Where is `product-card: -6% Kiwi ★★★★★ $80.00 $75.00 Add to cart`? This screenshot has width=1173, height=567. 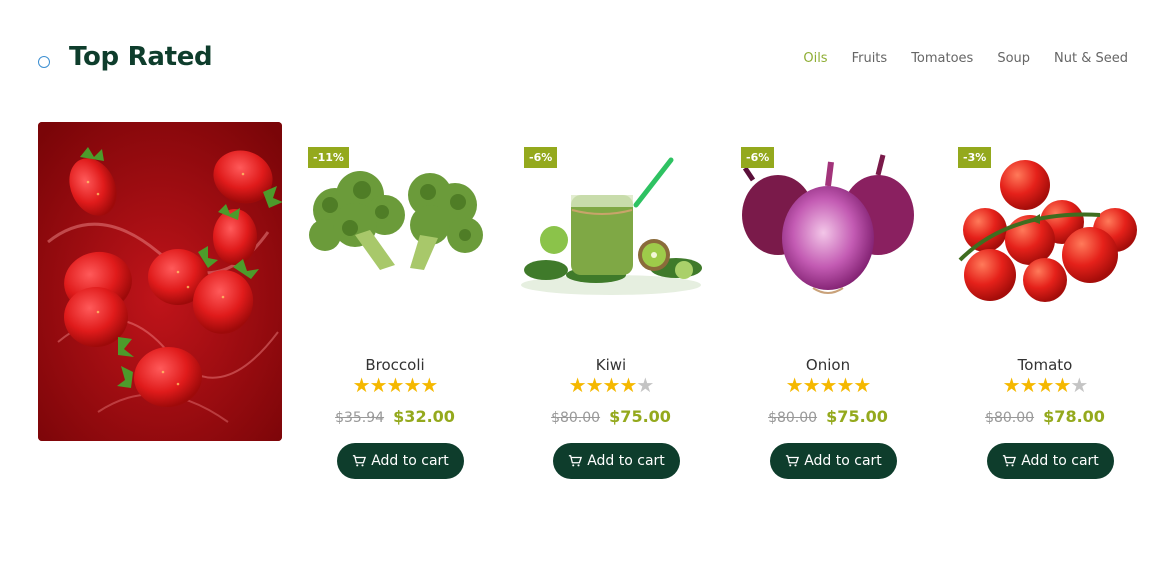
product-card: -6% Kiwi ★★★★★ $80.00 $75.00 Add to cart is located at coordinates (611, 315).